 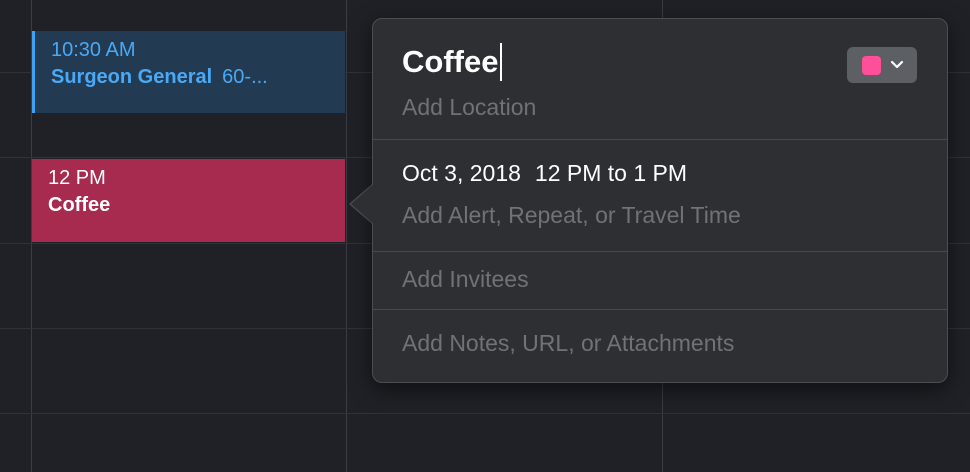 What do you see at coordinates (568, 343) in the screenshot?
I see `notes-url-attachments-field: Add Notes, URL, or Attachments` at bounding box center [568, 343].